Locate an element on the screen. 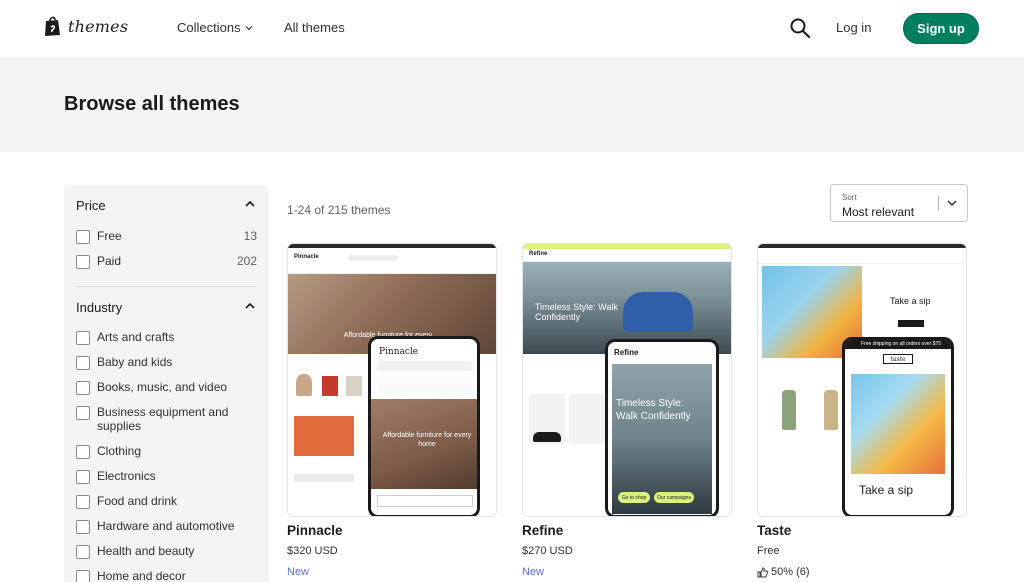 Image resolution: width=1024 pixels, height=582 pixels. filter-option-food-drink: Food and drink is located at coordinates (166, 501).